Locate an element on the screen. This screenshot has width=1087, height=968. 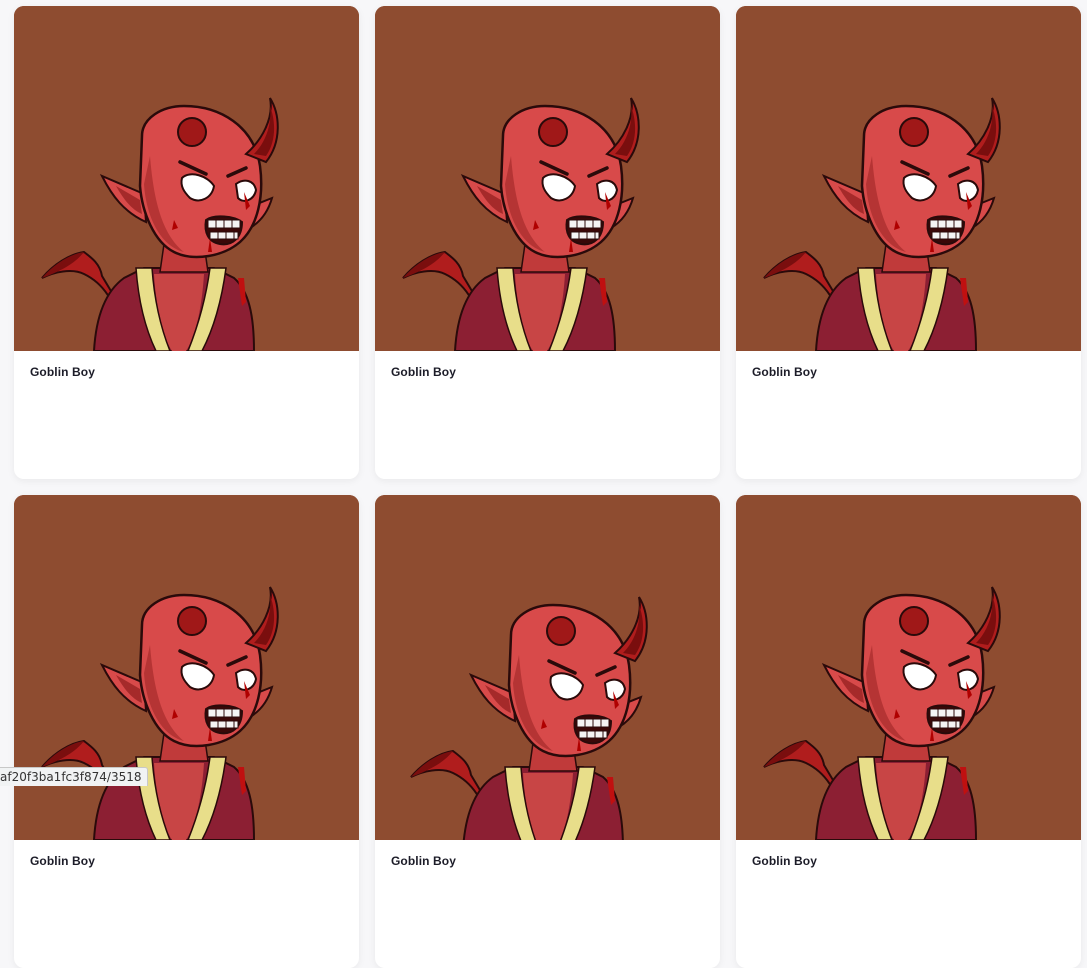
browser-status-bar: af20f3ba1fc3f874/3518 is located at coordinates (74, 776).